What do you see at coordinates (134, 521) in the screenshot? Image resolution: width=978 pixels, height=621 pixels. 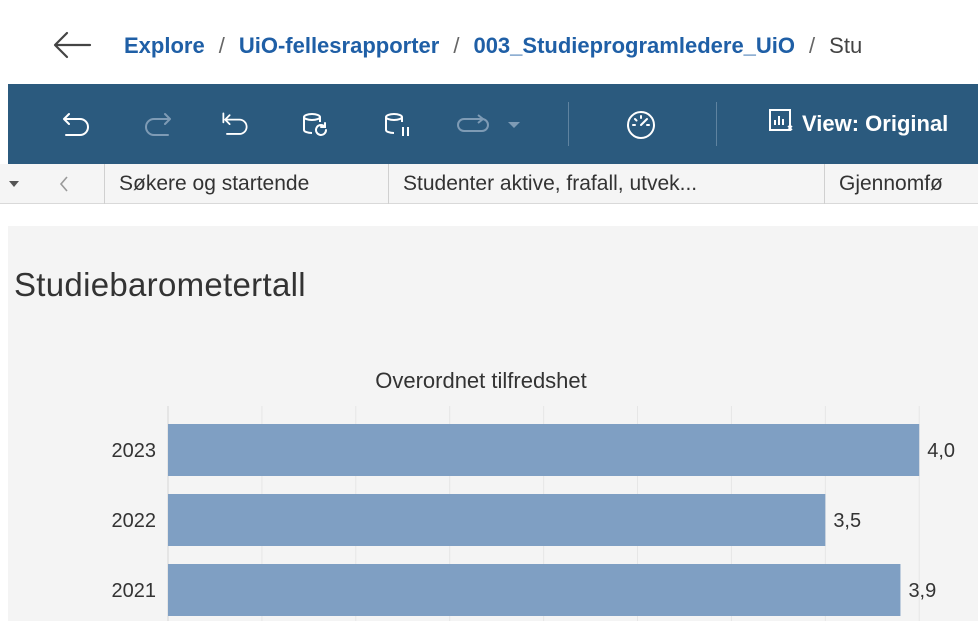 I see `y-tick-label: 2022` at bounding box center [134, 521].